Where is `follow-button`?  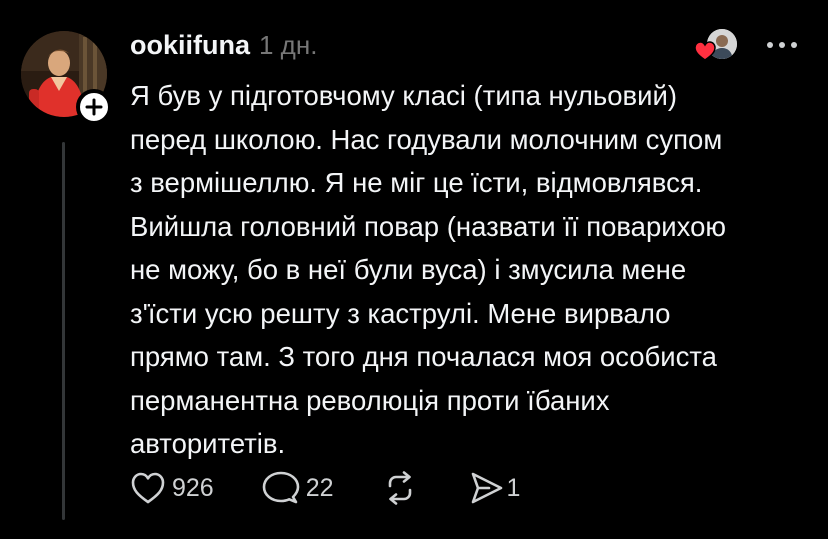
follow-button is located at coordinates (94, 107).